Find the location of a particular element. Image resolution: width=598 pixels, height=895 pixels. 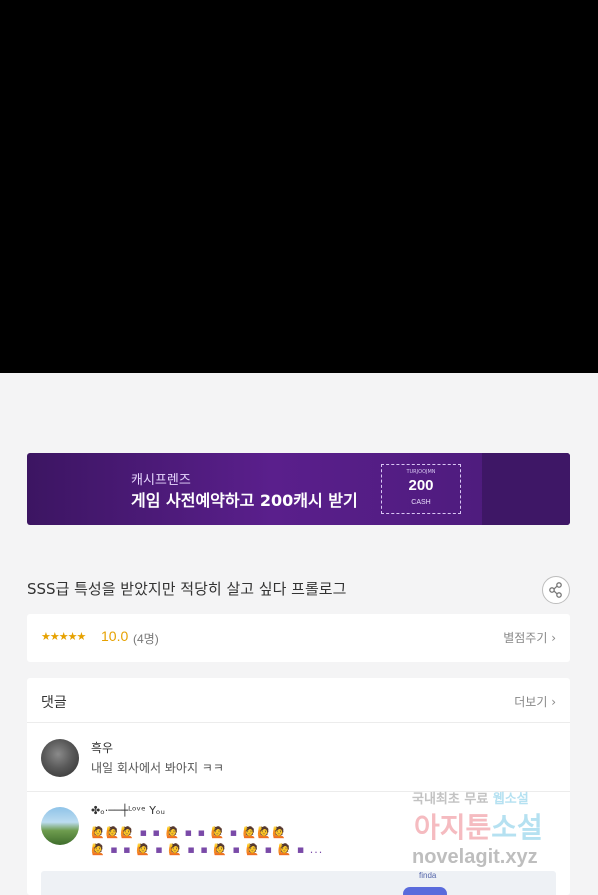

comment-author: ✤ₒ·──┼ᴸᵒᵛᵉ Yₒᵤ is located at coordinates (128, 810).